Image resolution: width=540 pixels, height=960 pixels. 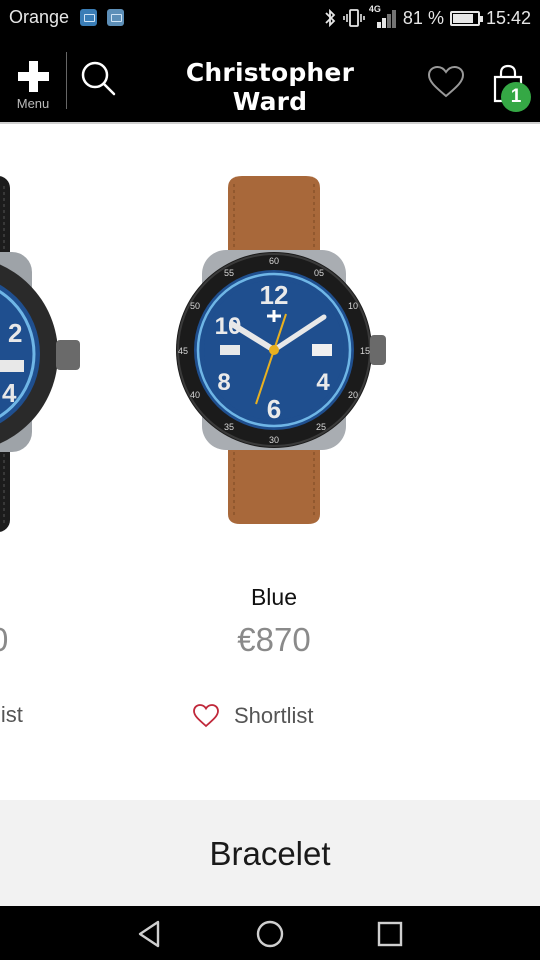 I want to click on image-notification-icon, so click(x=115, y=17).